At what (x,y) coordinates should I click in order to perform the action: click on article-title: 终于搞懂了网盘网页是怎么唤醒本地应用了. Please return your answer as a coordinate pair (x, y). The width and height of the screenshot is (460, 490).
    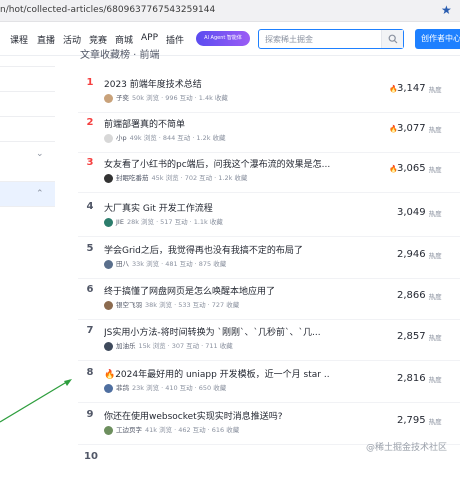
    Looking at the image, I should click on (217, 290).